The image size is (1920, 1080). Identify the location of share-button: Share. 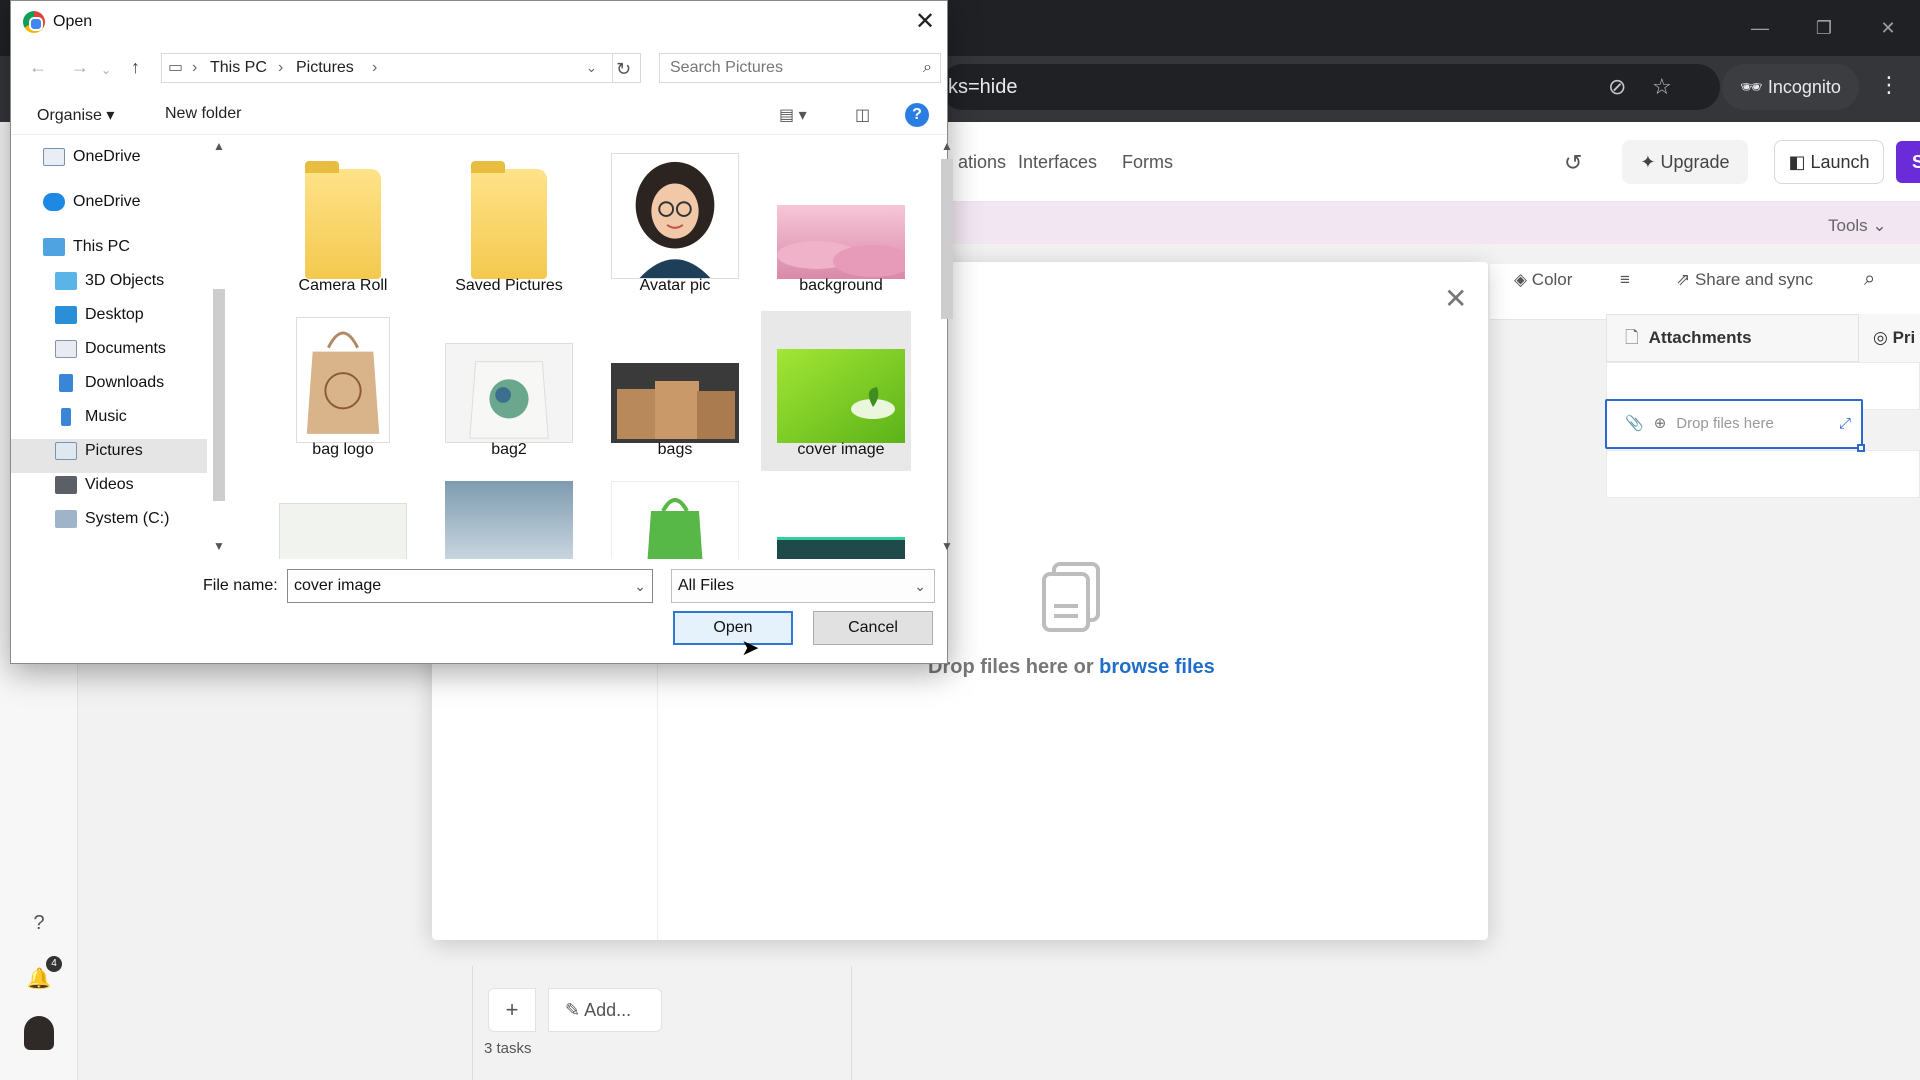
(1908, 162).